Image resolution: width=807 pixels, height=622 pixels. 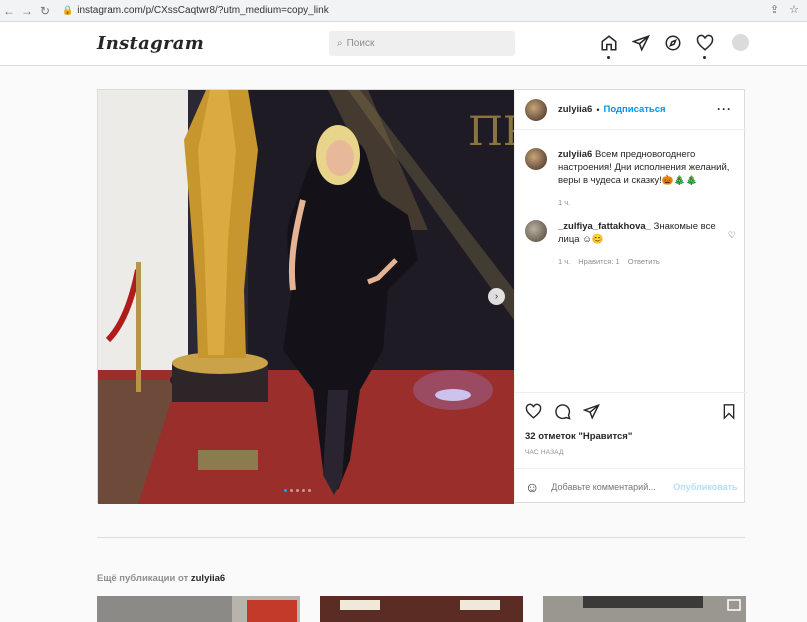 I want to click on like-icon, so click(x=533, y=414).